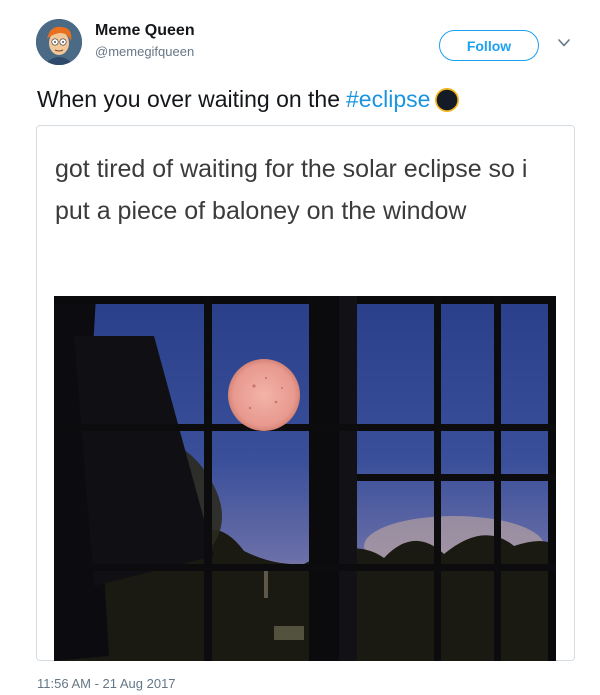 This screenshot has width=600, height=695. I want to click on chevron-down-icon, so click(564, 43).